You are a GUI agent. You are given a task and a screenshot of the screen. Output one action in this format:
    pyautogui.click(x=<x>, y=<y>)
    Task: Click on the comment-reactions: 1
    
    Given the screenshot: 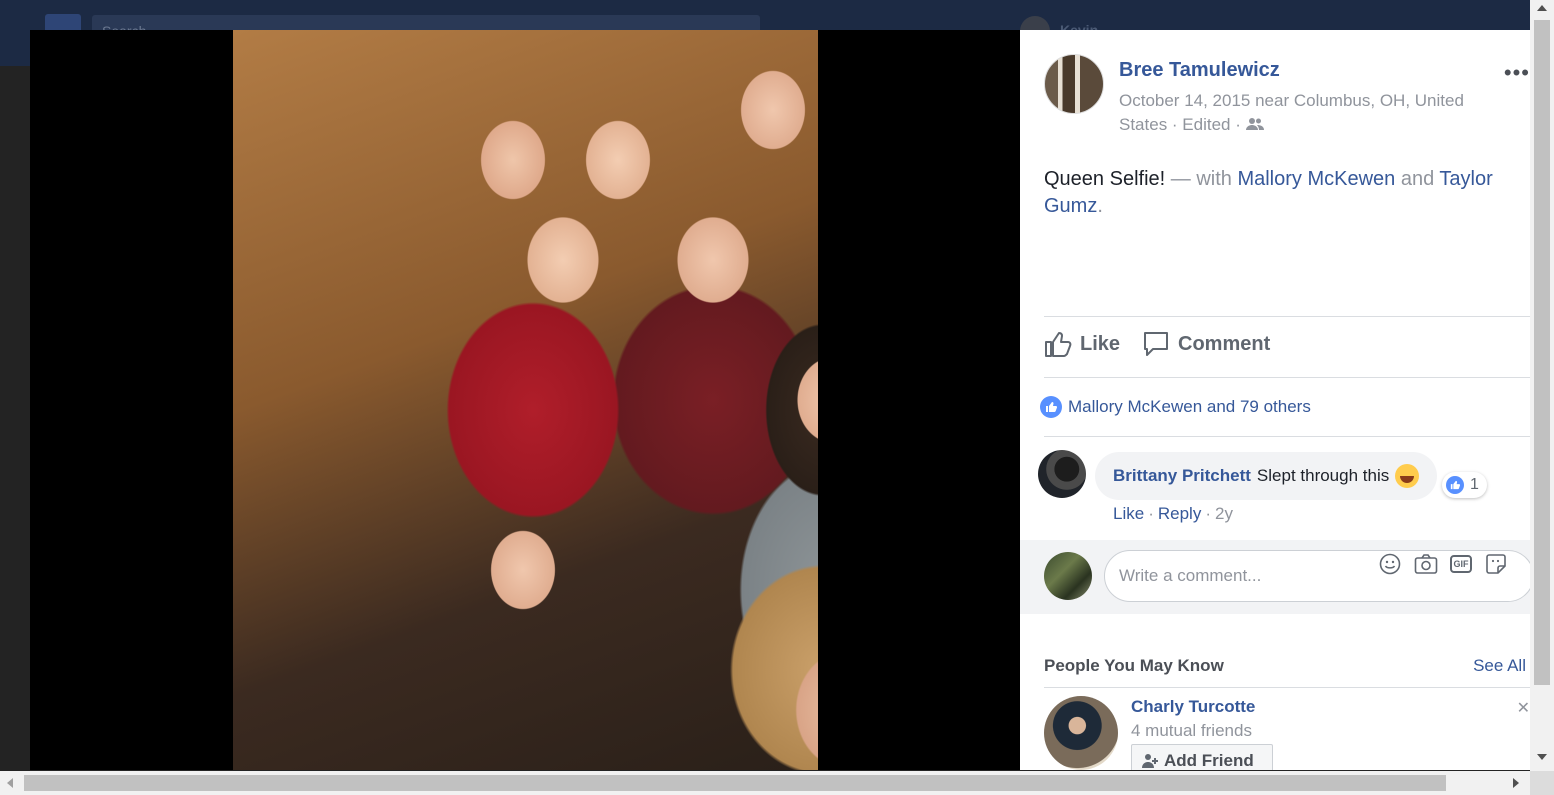 What is the action you would take?
    pyautogui.click(x=1464, y=485)
    